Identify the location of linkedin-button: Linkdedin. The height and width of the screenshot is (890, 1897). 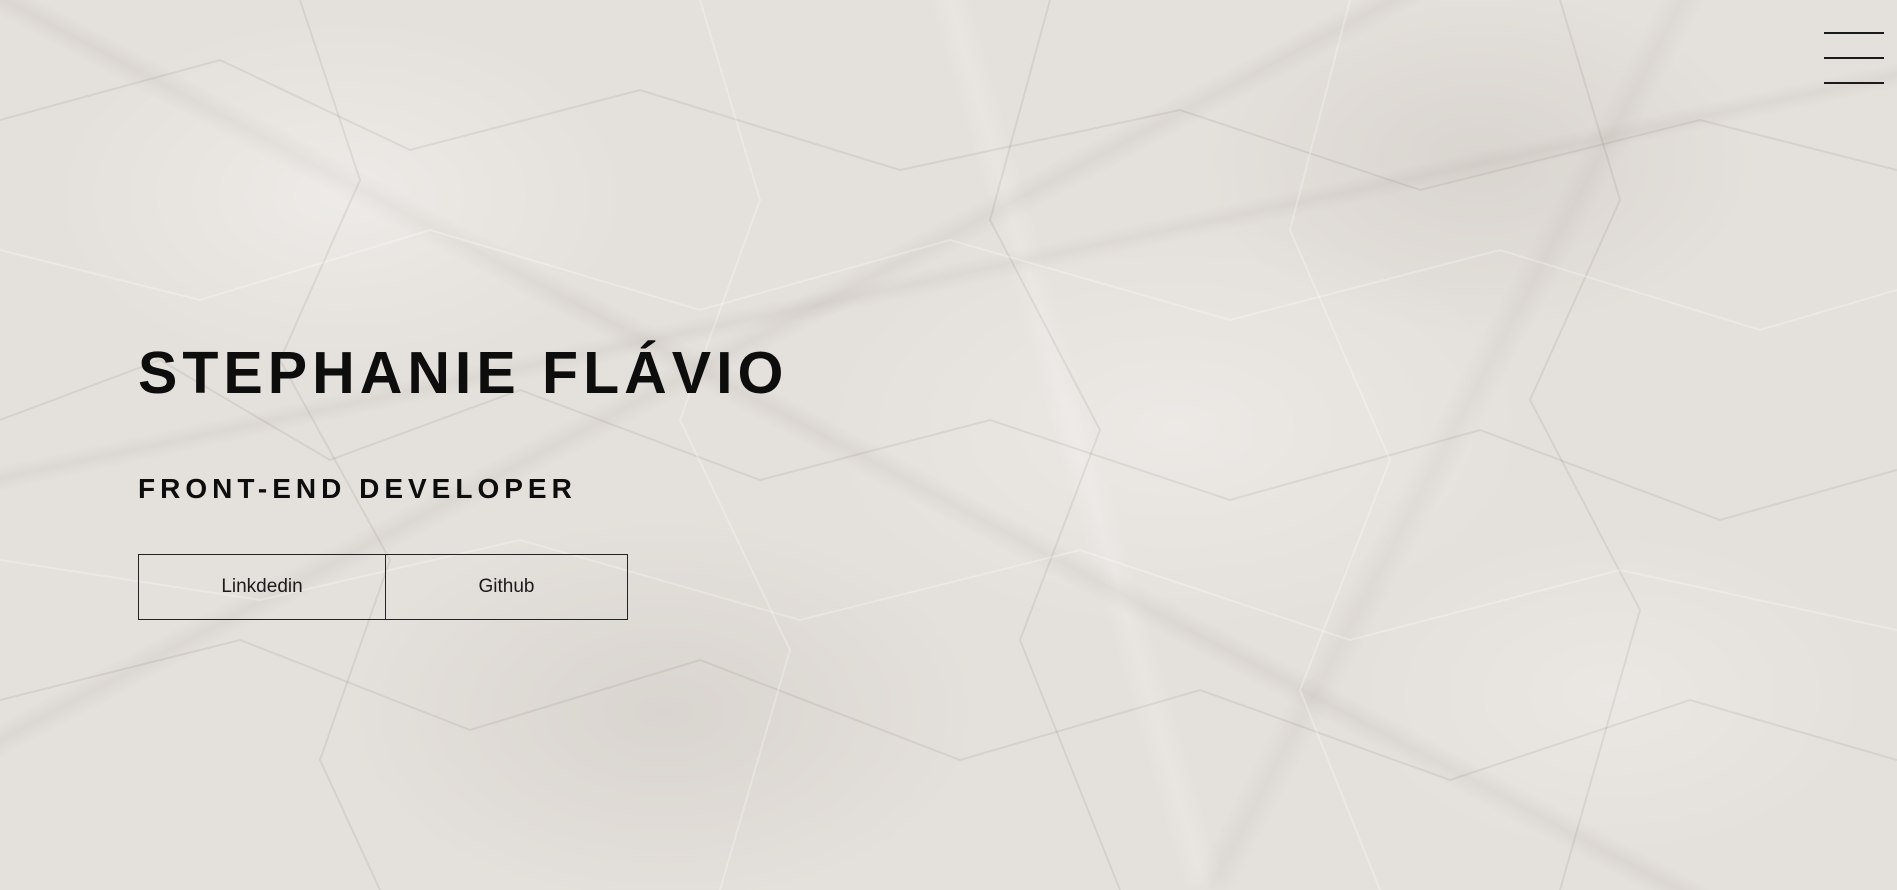
(262, 587).